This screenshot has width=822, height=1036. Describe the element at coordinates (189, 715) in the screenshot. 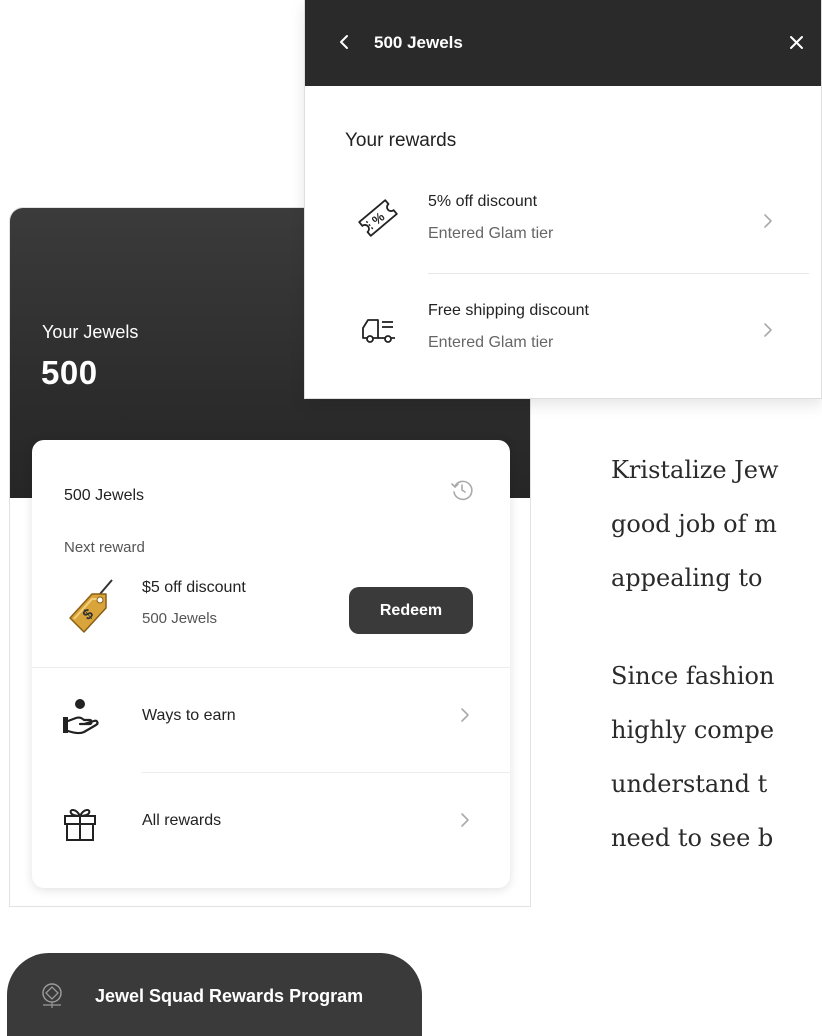

I see `ways-to-earn-label: Ways to earn` at that location.